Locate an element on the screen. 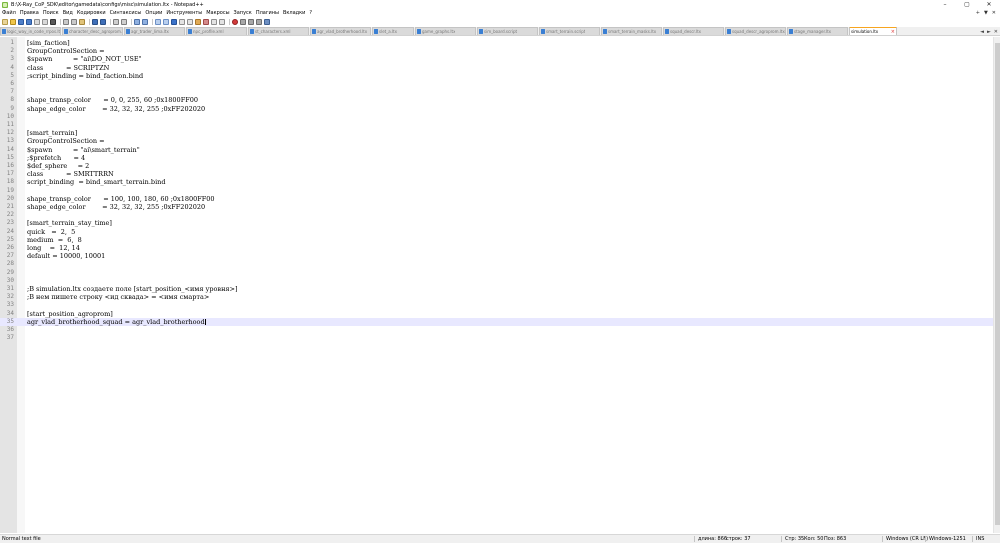 This screenshot has height=543, width=1000. menu-macro: Макросы is located at coordinates (217, 13).